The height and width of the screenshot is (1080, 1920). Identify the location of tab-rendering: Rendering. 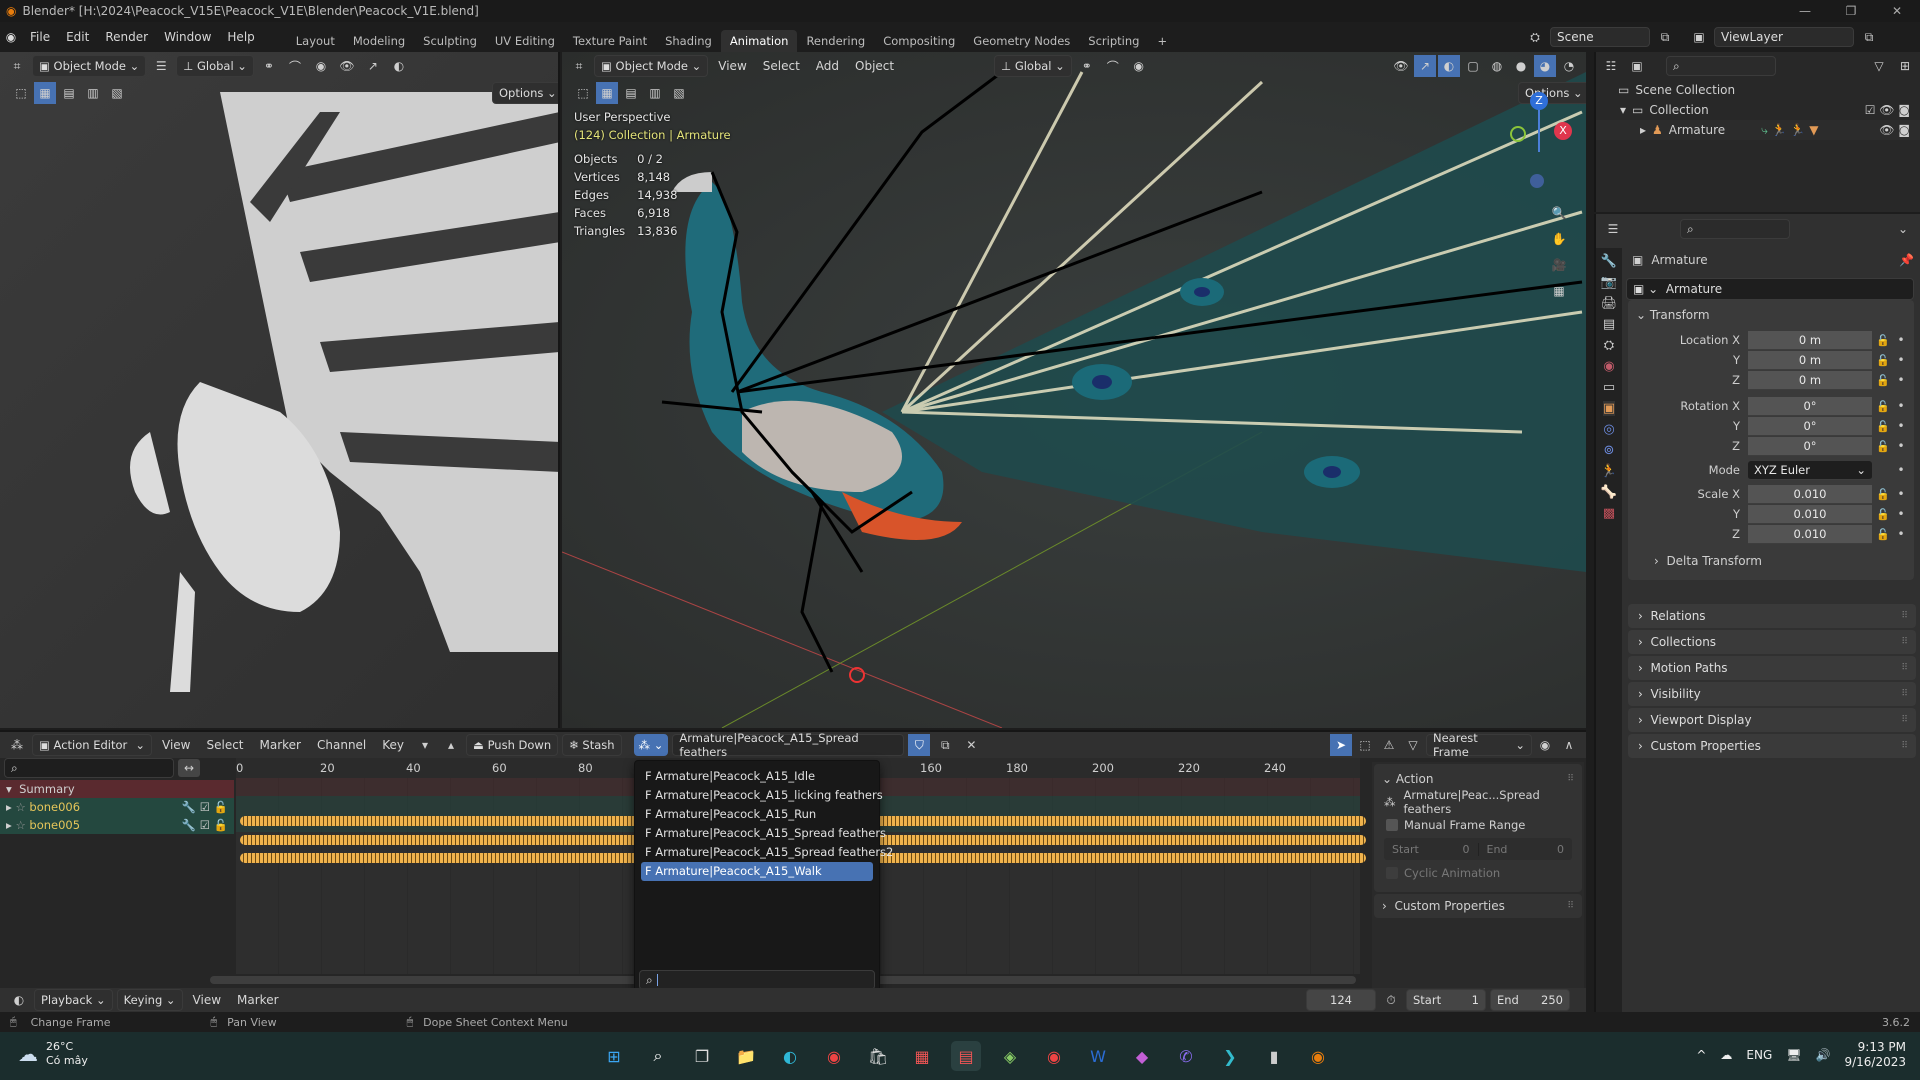
(835, 41).